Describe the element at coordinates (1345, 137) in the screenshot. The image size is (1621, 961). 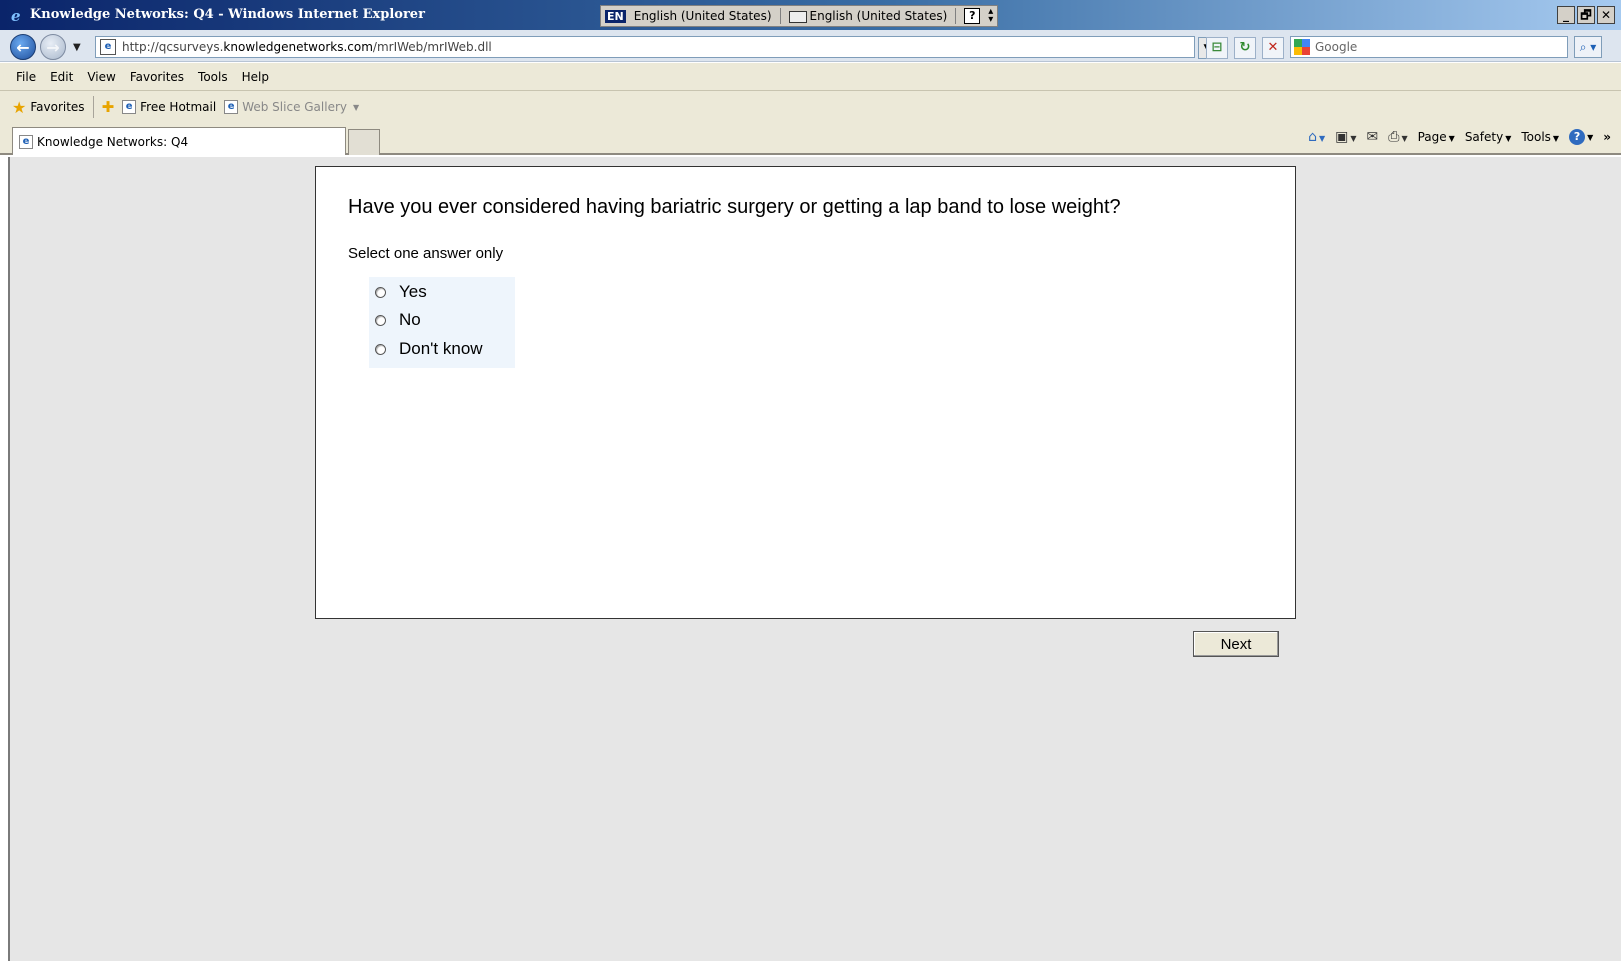
I see `feeds-icon: ▣ ▼` at that location.